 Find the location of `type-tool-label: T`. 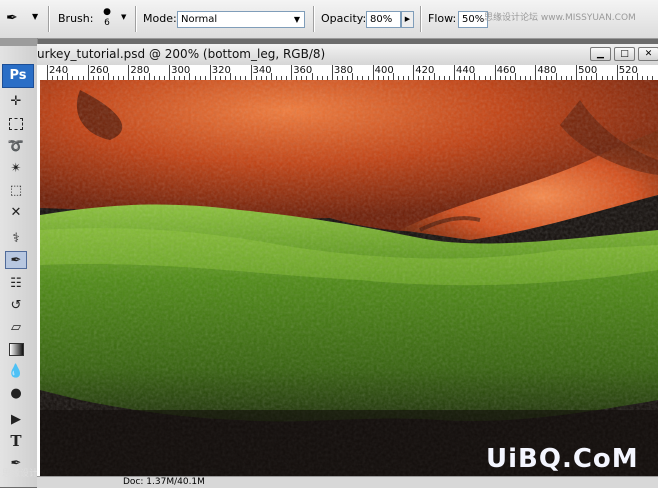

type-tool-label: T is located at coordinates (15, 441).